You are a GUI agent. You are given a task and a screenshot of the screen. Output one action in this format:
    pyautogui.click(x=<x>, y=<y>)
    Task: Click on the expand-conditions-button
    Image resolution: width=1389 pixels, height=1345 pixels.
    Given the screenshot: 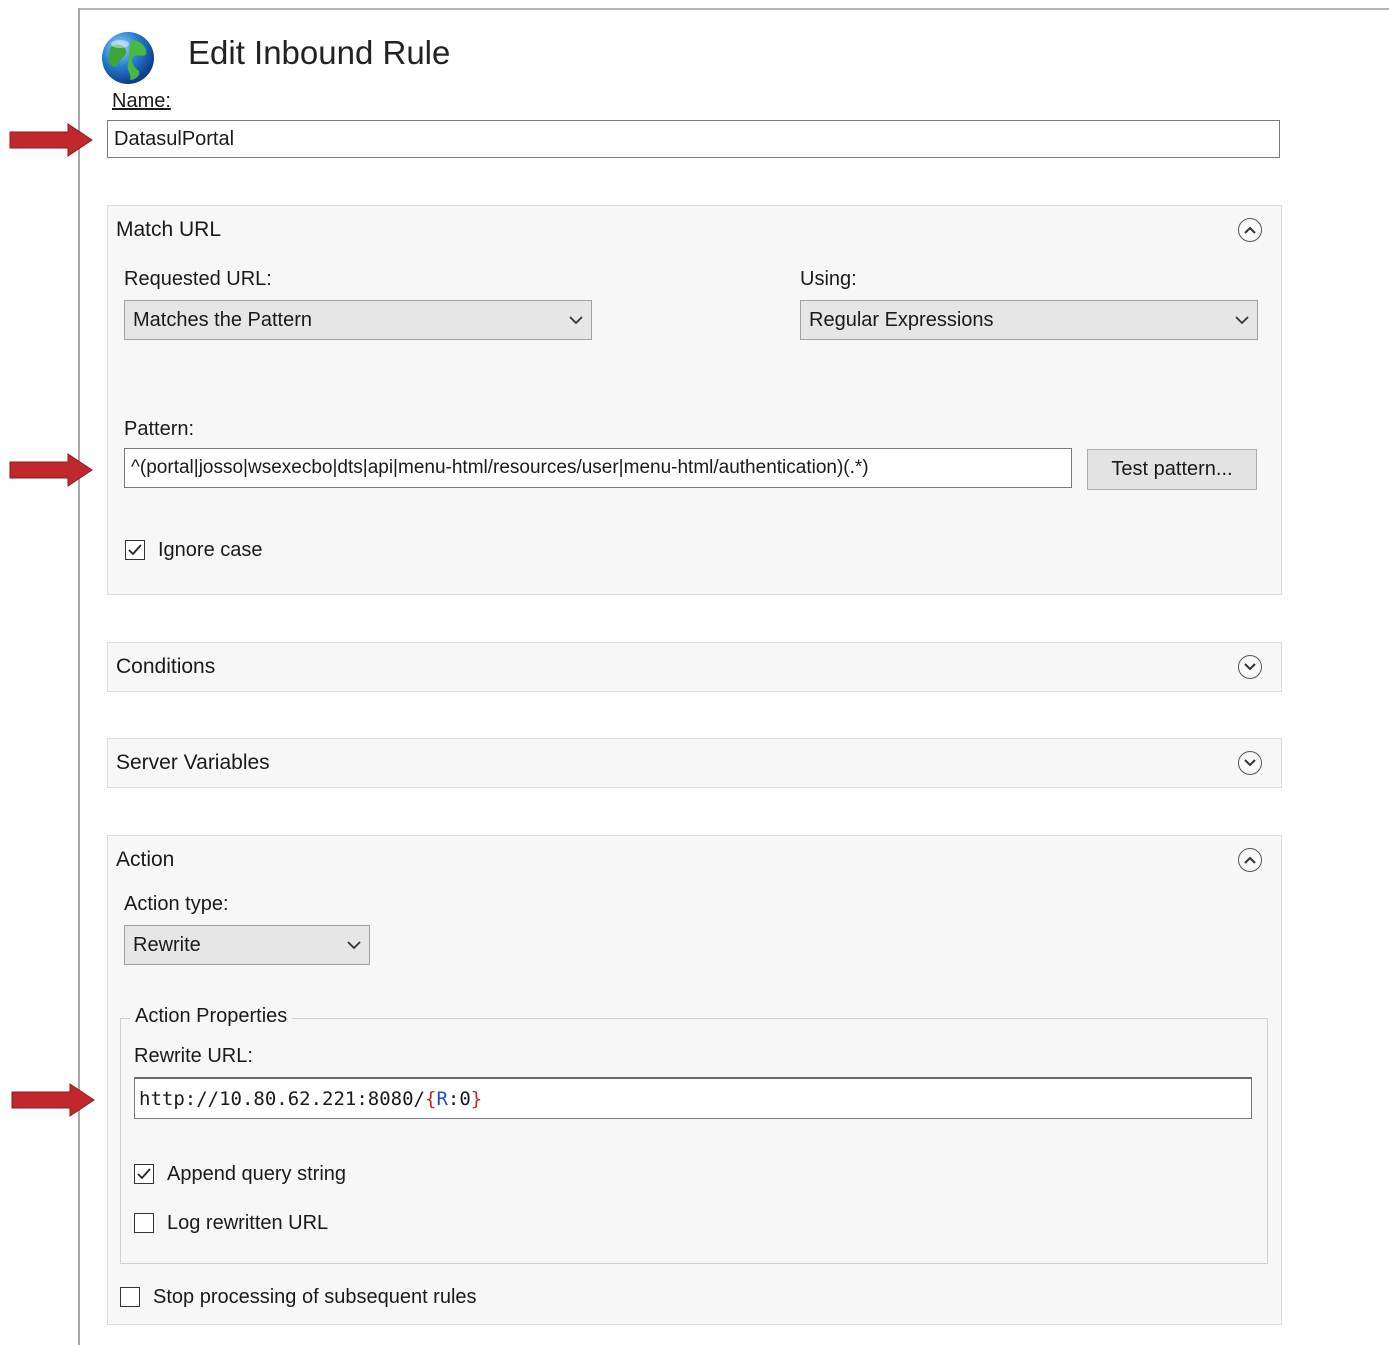 What is the action you would take?
    pyautogui.click(x=1250, y=667)
    